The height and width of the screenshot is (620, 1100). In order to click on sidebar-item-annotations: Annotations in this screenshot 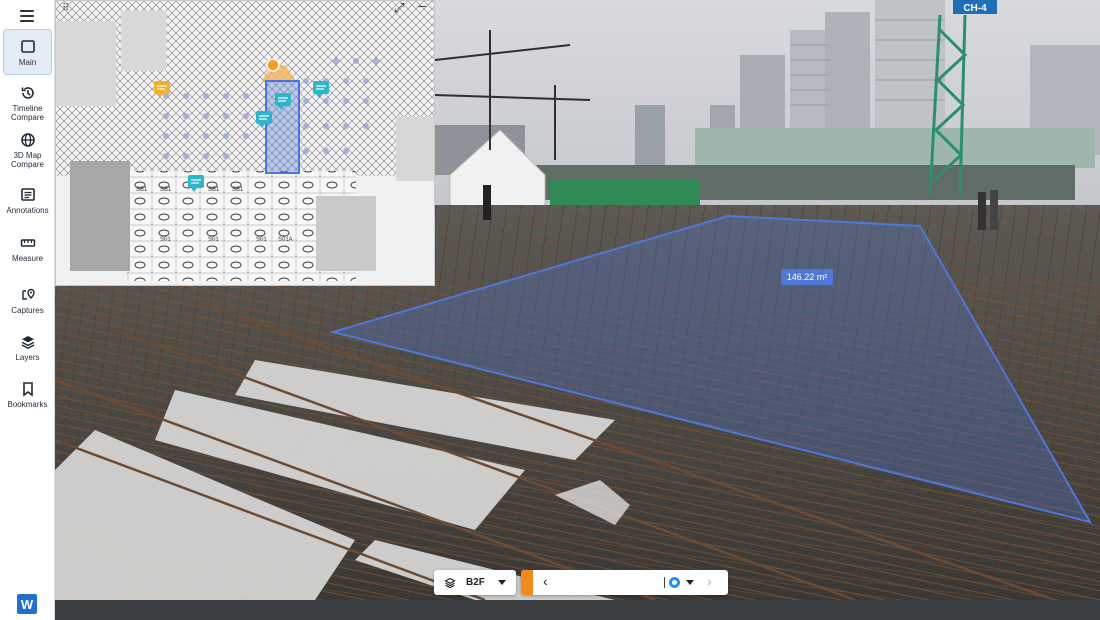, I will do `click(27, 198)`.